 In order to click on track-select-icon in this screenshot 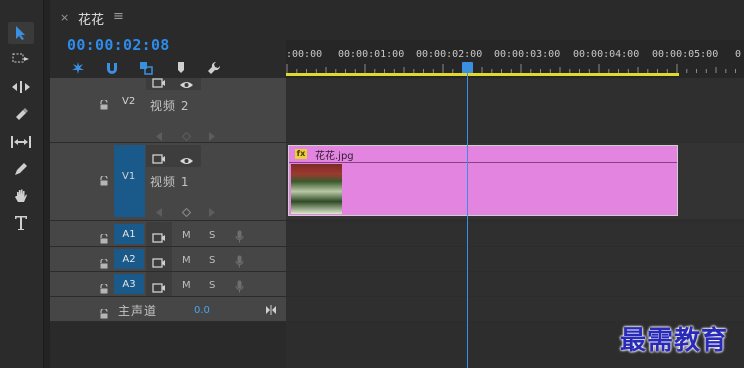, I will do `click(21, 59)`.